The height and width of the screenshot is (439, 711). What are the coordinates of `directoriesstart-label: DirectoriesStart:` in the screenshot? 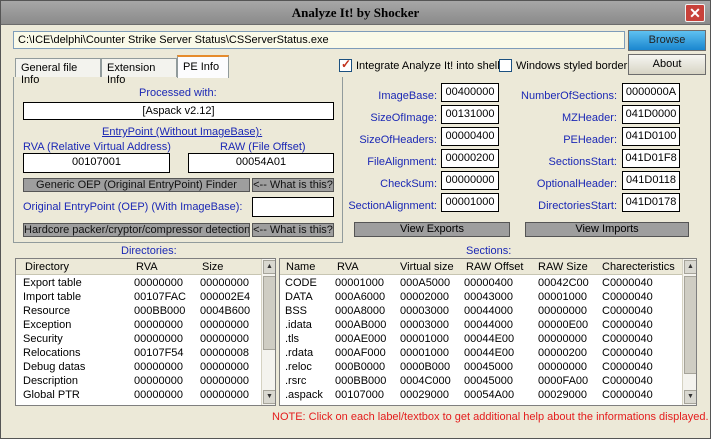 It's located at (566, 206).